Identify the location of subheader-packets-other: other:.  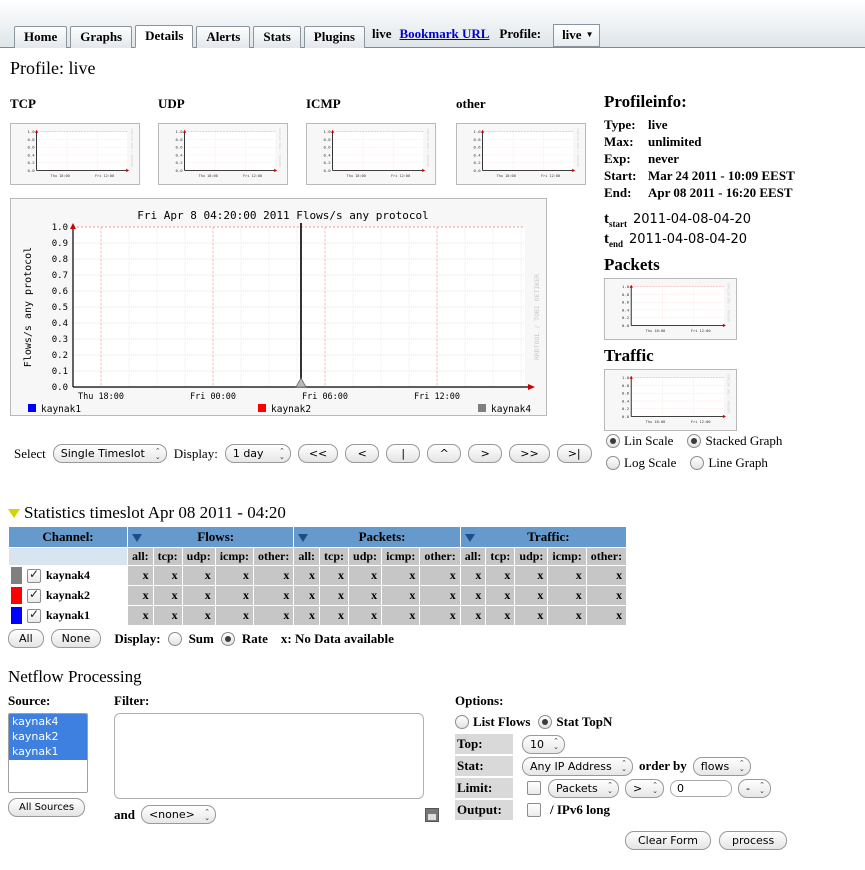
(440, 556).